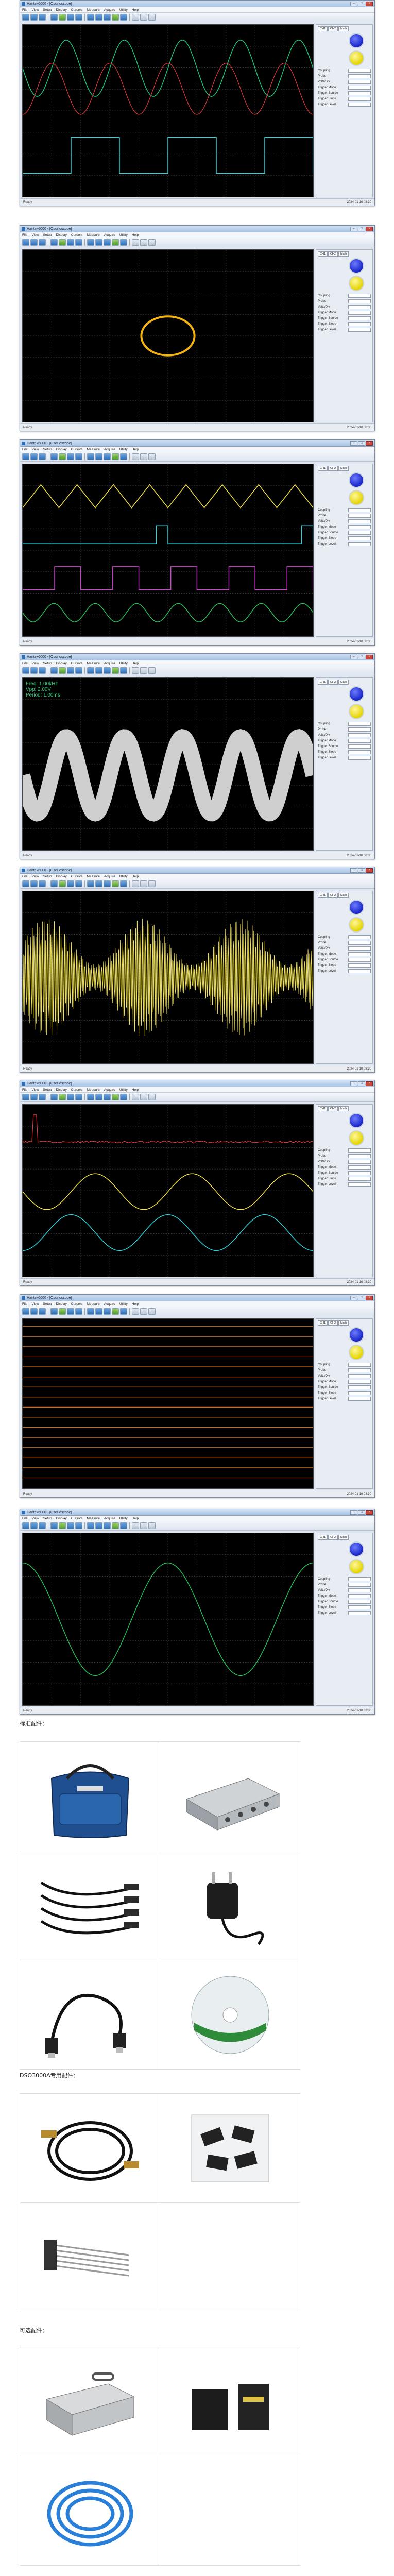  Describe the element at coordinates (168, 764) in the screenshot. I see `scope-display: Freq: 1.00kHz Vpp: 2.00V Period: 1.00ms` at that location.